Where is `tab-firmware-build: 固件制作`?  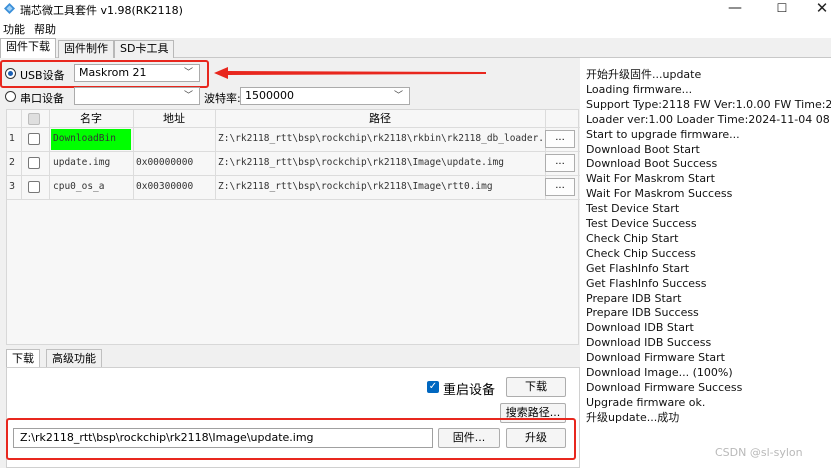 tab-firmware-build: 固件制作 is located at coordinates (86, 49).